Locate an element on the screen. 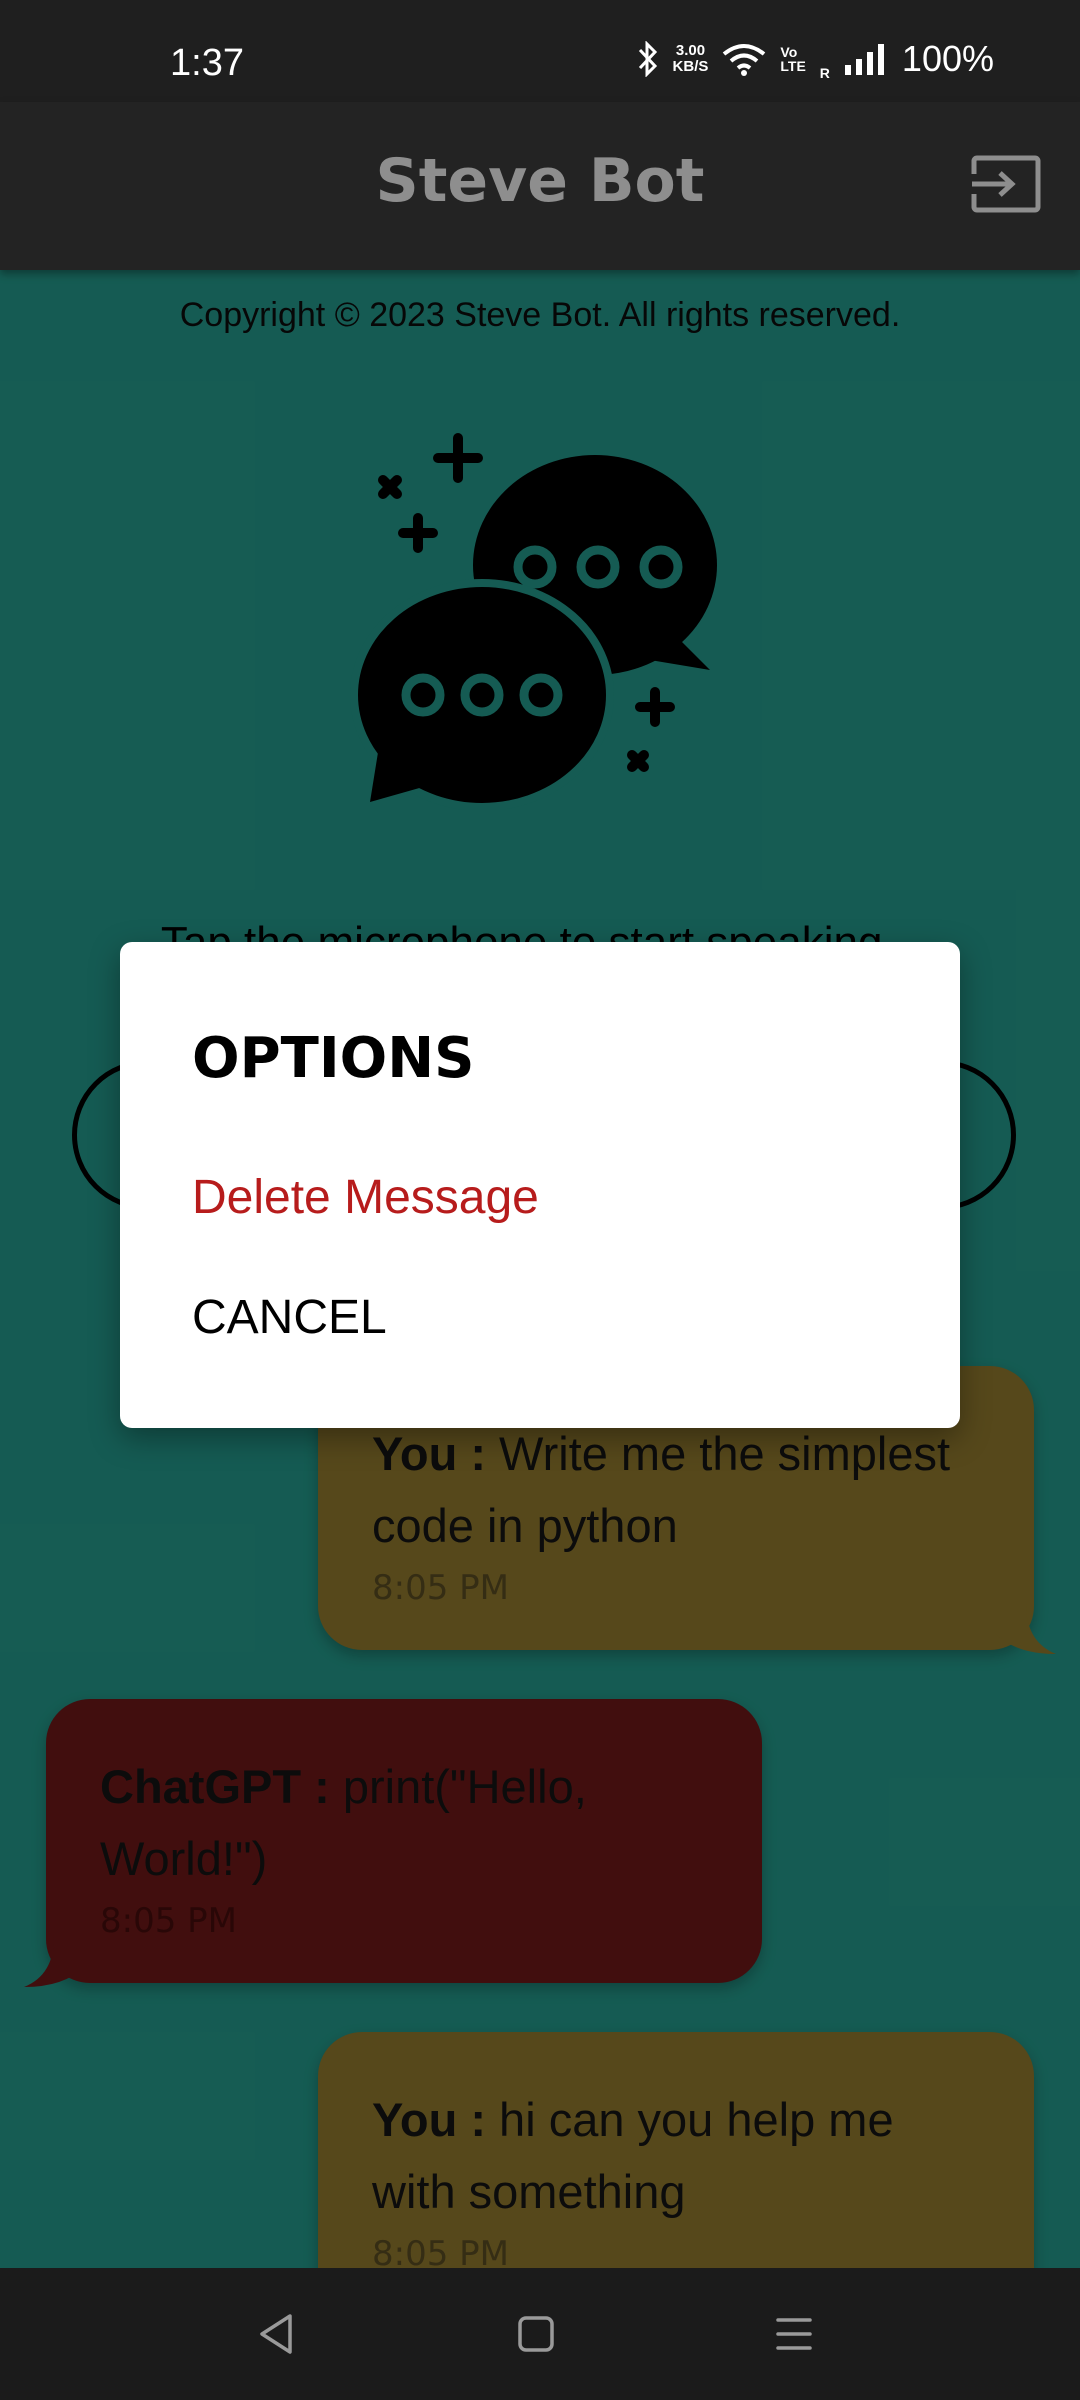  delete-message-button: Delete Message is located at coordinates (365, 1197).